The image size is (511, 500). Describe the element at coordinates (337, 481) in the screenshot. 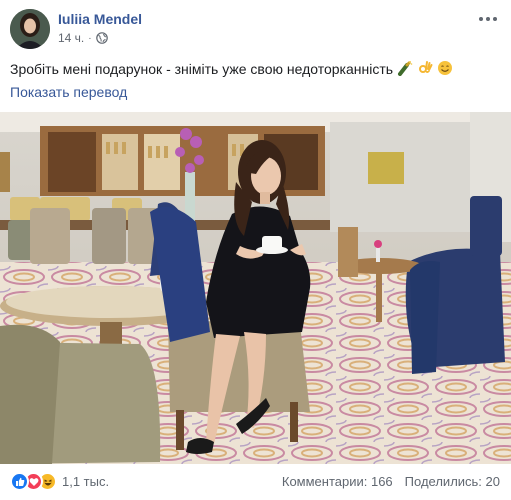

I see `comments-count: Комментарии: 166` at that location.